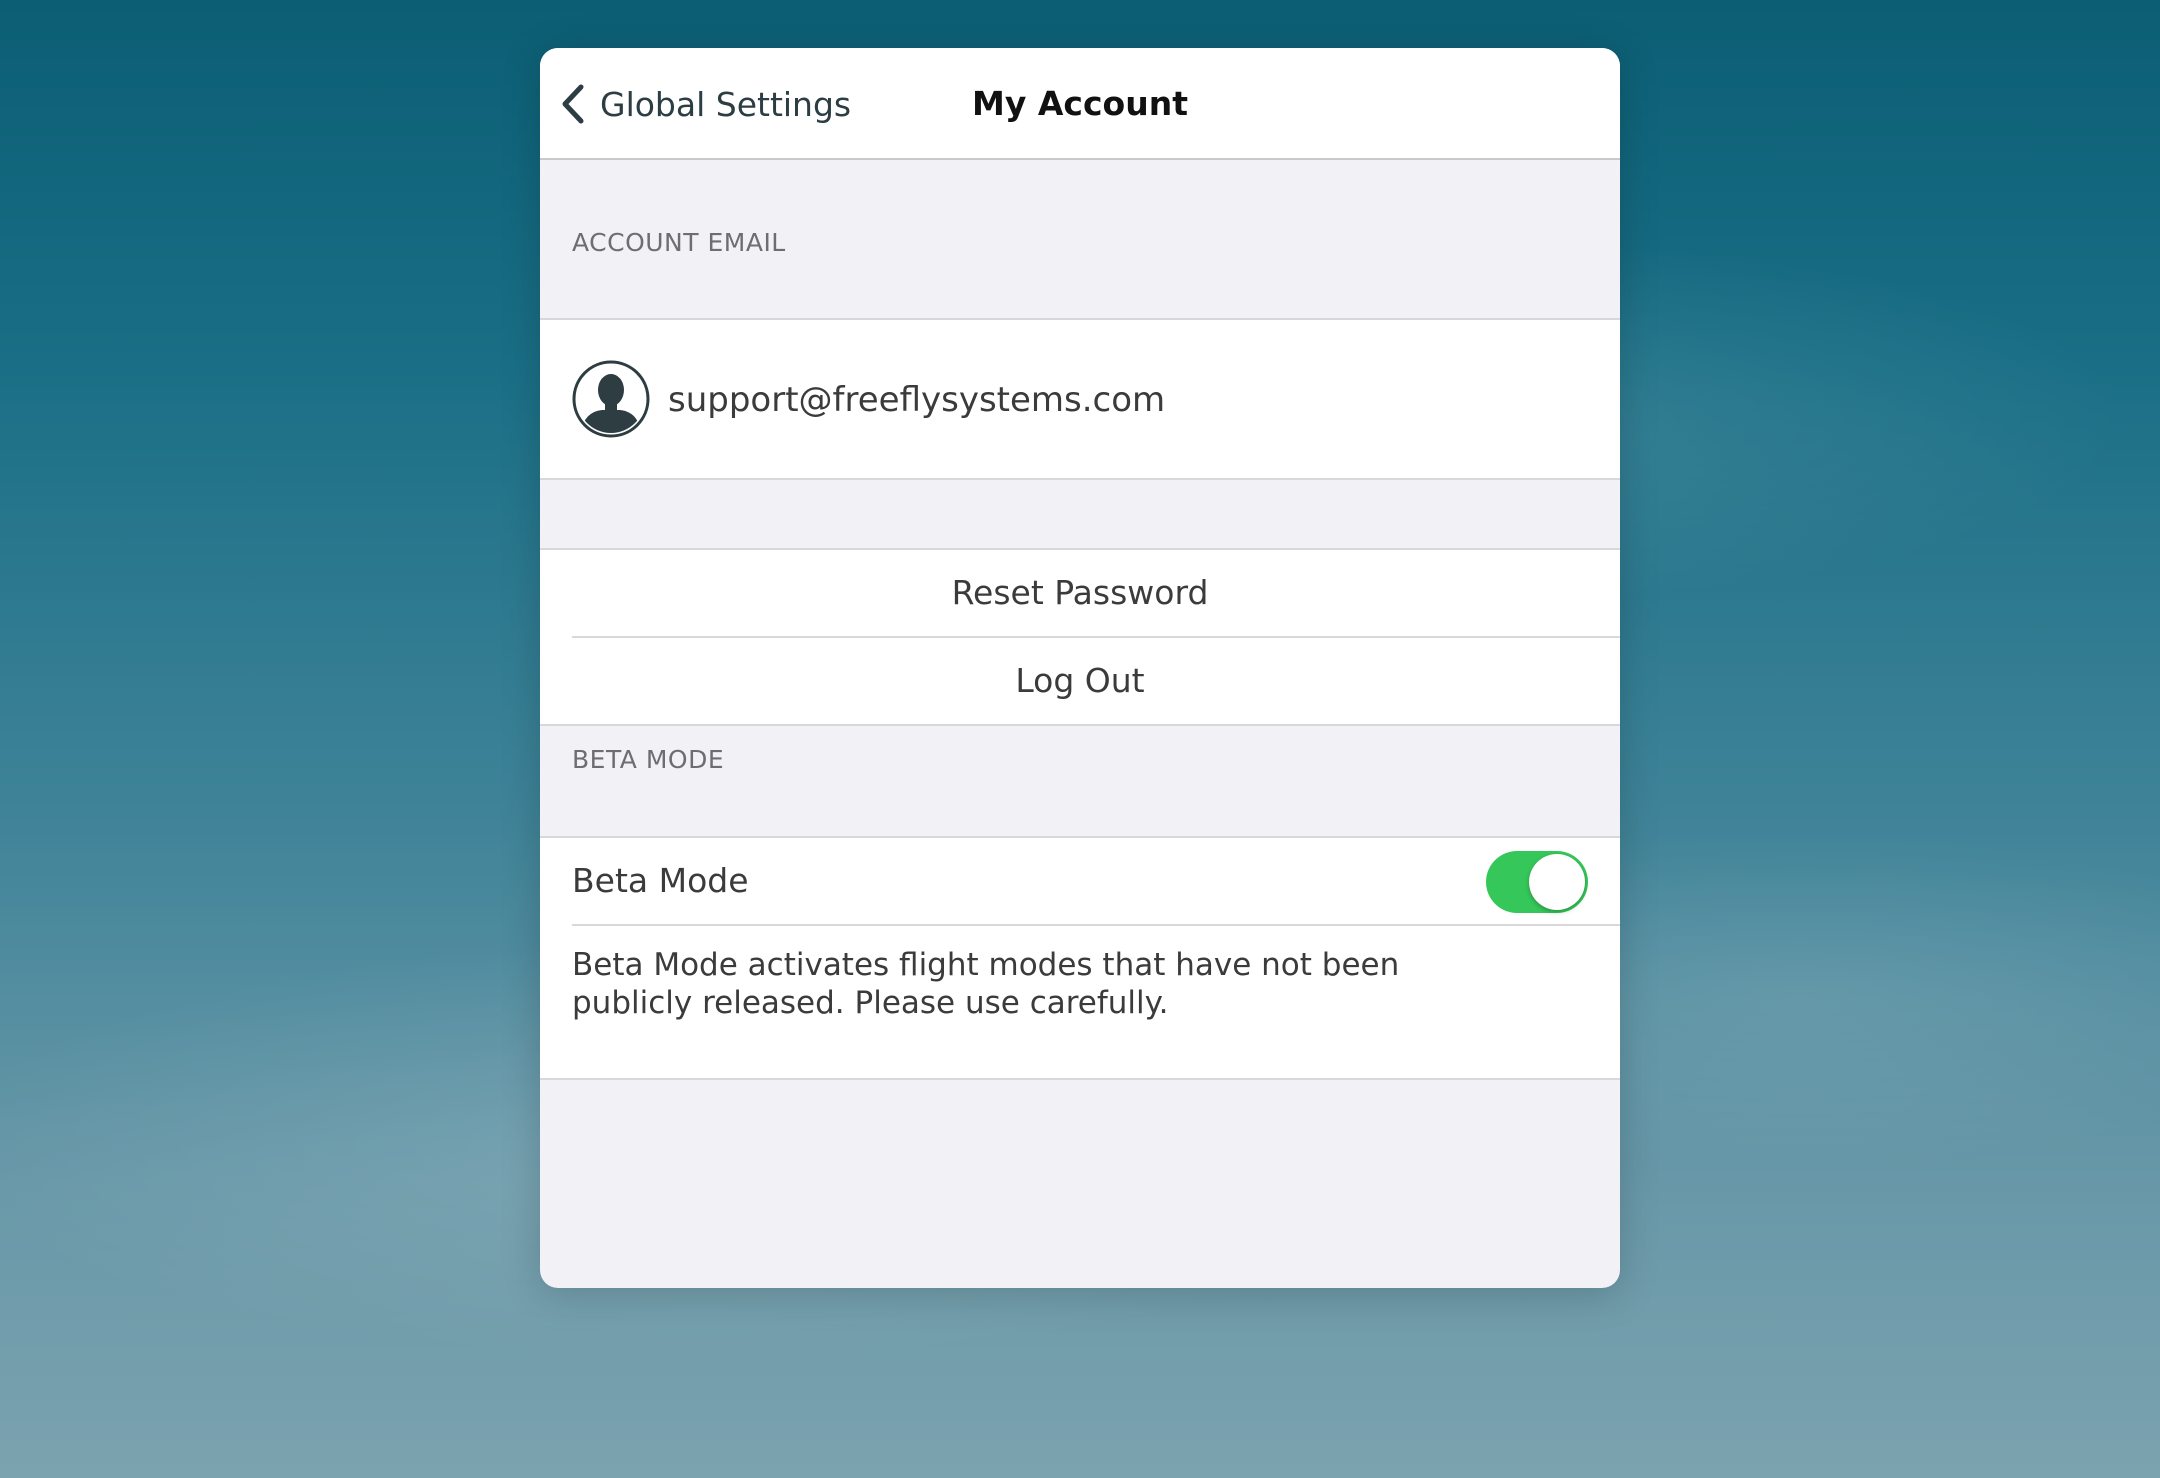  Describe the element at coordinates (660, 880) in the screenshot. I see `beta-mode-label: Beta Mode` at that location.